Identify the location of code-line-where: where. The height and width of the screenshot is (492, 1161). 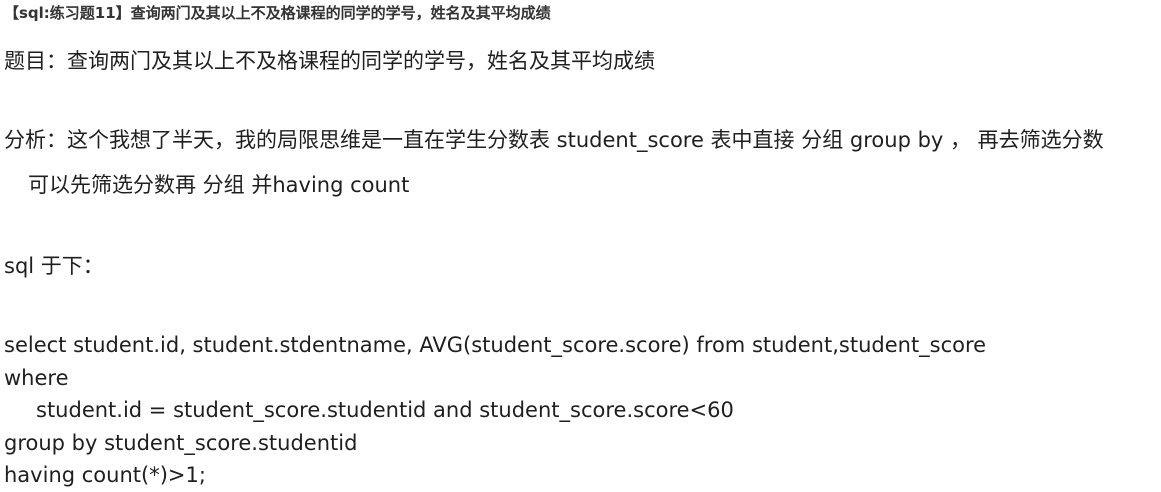
(36, 378).